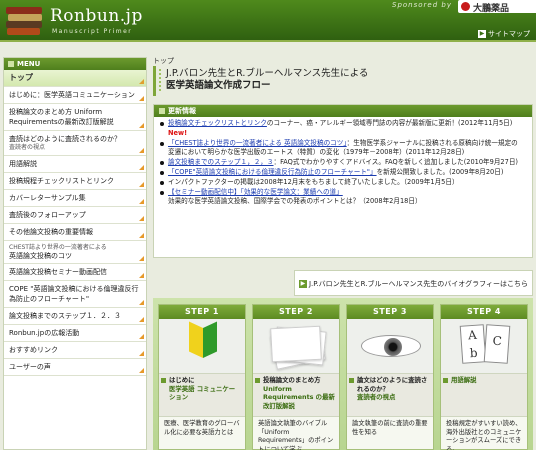 The image size is (536, 450). I want to click on sidebar-item-label: 査読はどのように査読されるのか？, so click(65, 139).